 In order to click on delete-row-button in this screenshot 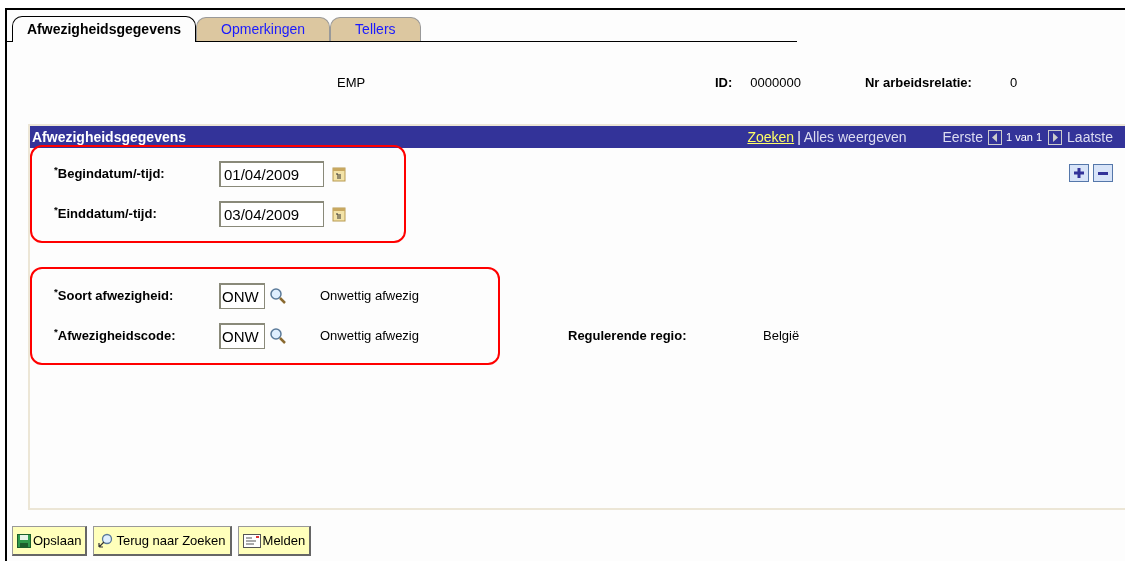, I will do `click(1103, 173)`.